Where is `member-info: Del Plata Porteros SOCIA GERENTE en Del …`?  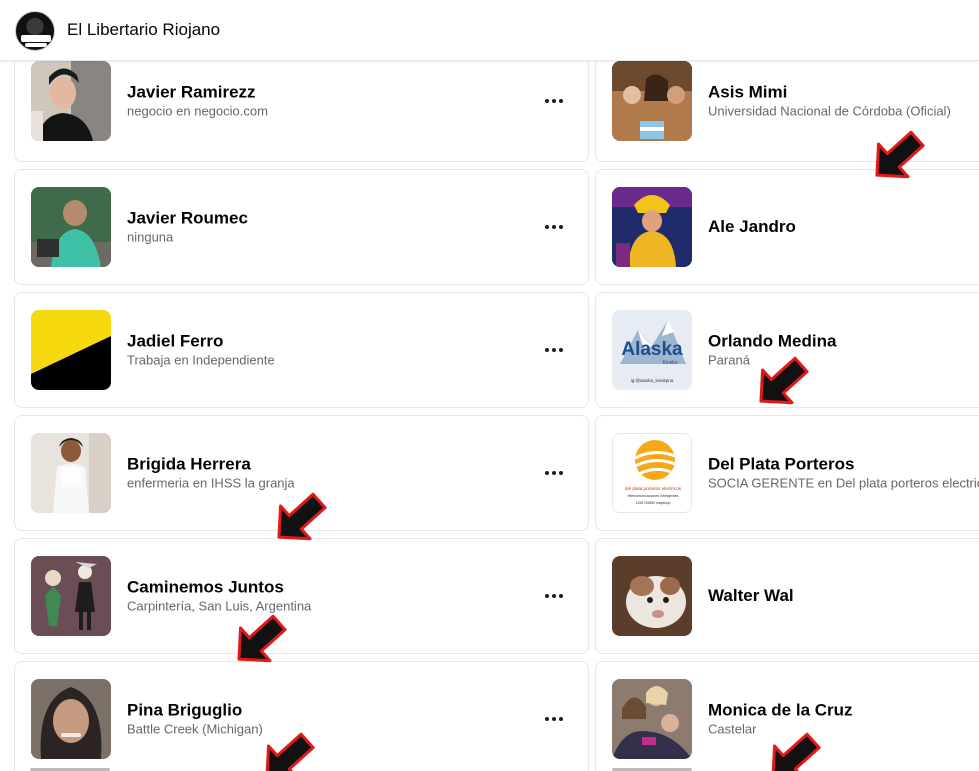
member-info: Del Plata Porteros SOCIA GERENTE en Del … is located at coordinates (843, 473).